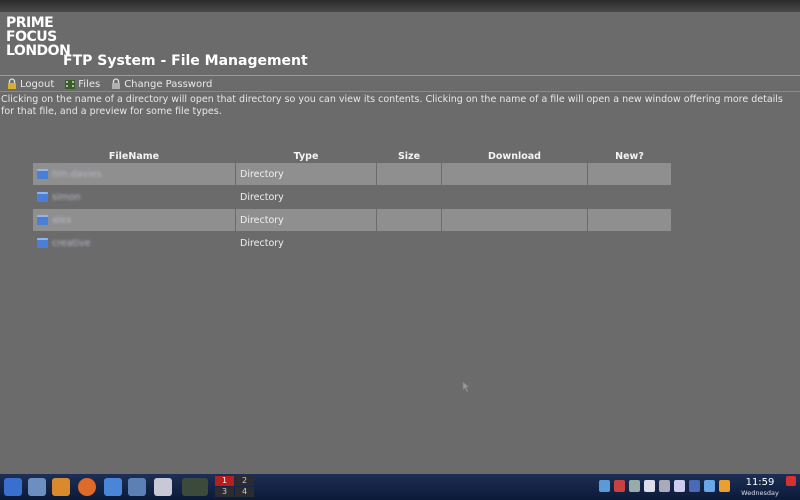  What do you see at coordinates (113, 487) in the screenshot?
I see `konqueror-icon` at bounding box center [113, 487].